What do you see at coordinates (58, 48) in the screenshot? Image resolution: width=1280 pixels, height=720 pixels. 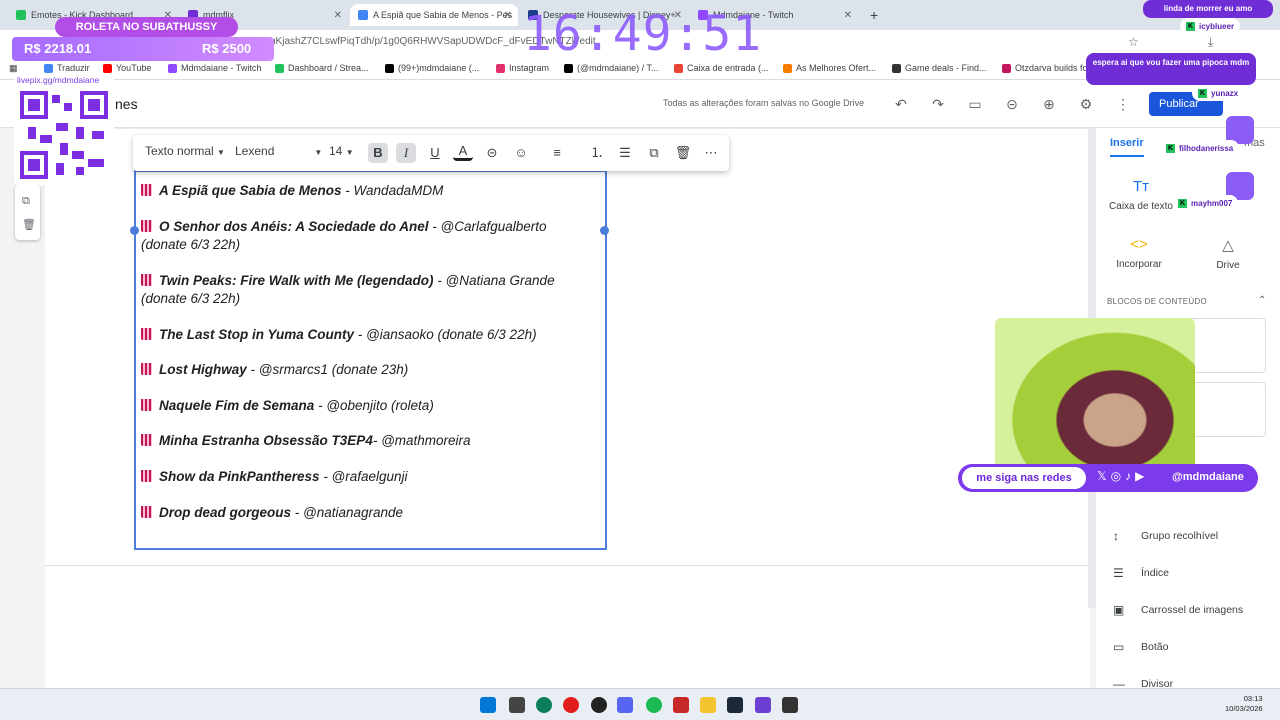 I see `goal-current: R$ 2218.01` at bounding box center [58, 48].